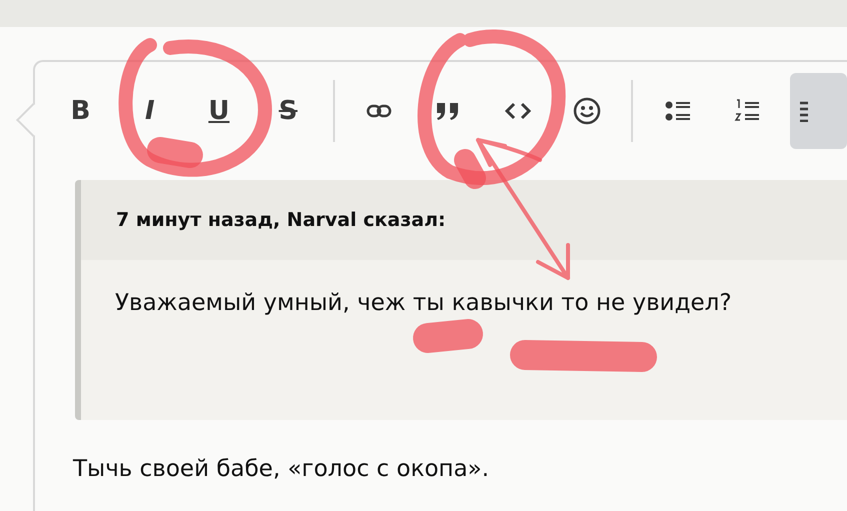 The width and height of the screenshot is (847, 511). Describe the element at coordinates (379, 111) in the screenshot. I see `link-icon` at that location.